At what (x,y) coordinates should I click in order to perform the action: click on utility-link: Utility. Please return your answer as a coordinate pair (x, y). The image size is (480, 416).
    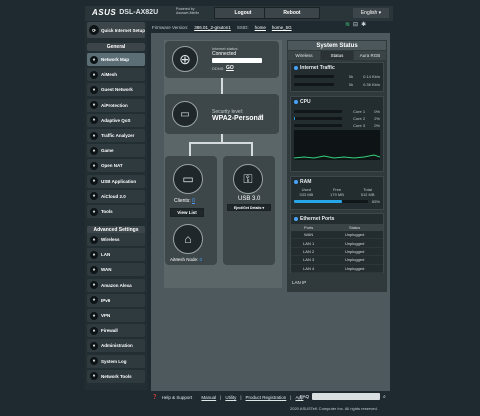
    Looking at the image, I should click on (230, 397).